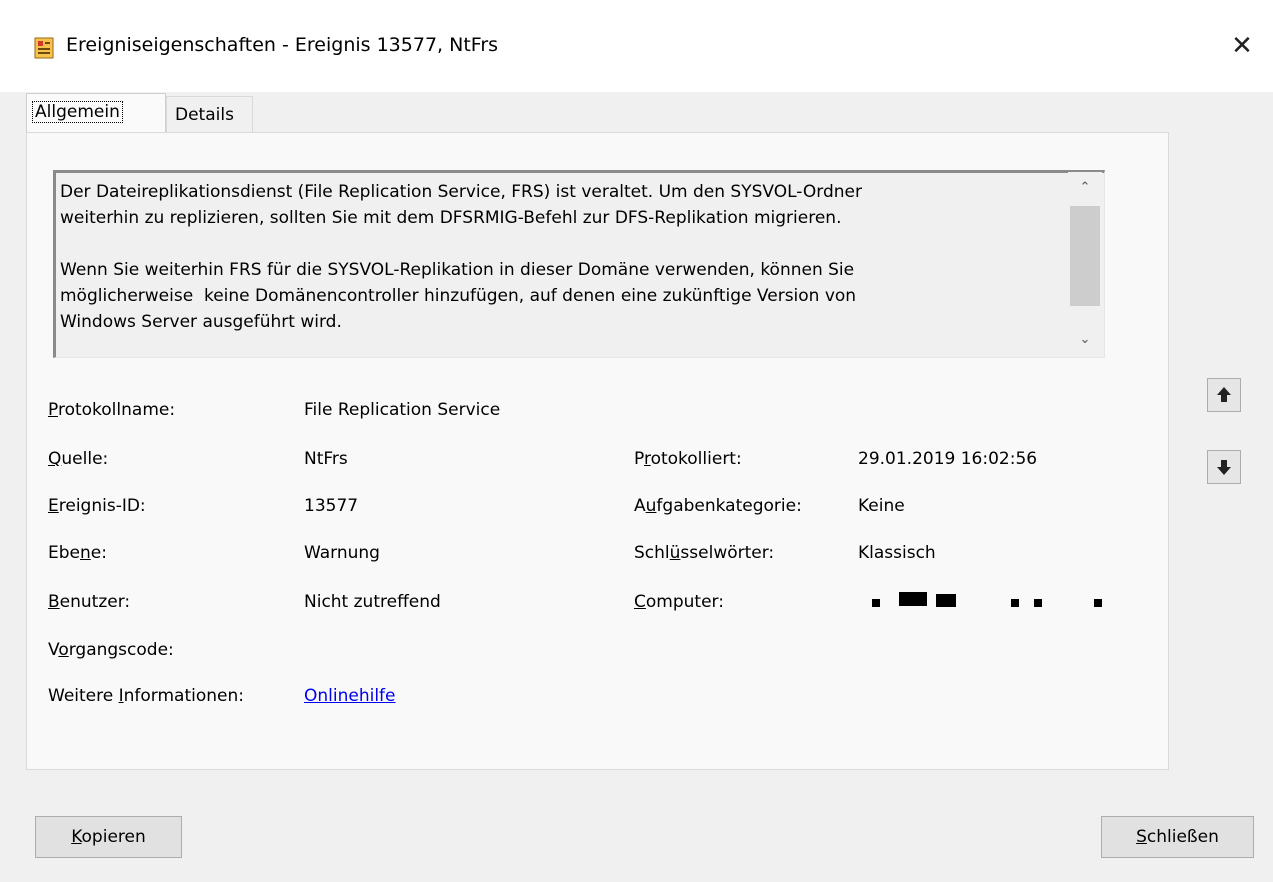  Describe the element at coordinates (326, 459) in the screenshot. I see `quelle-value: NtFrs` at that location.